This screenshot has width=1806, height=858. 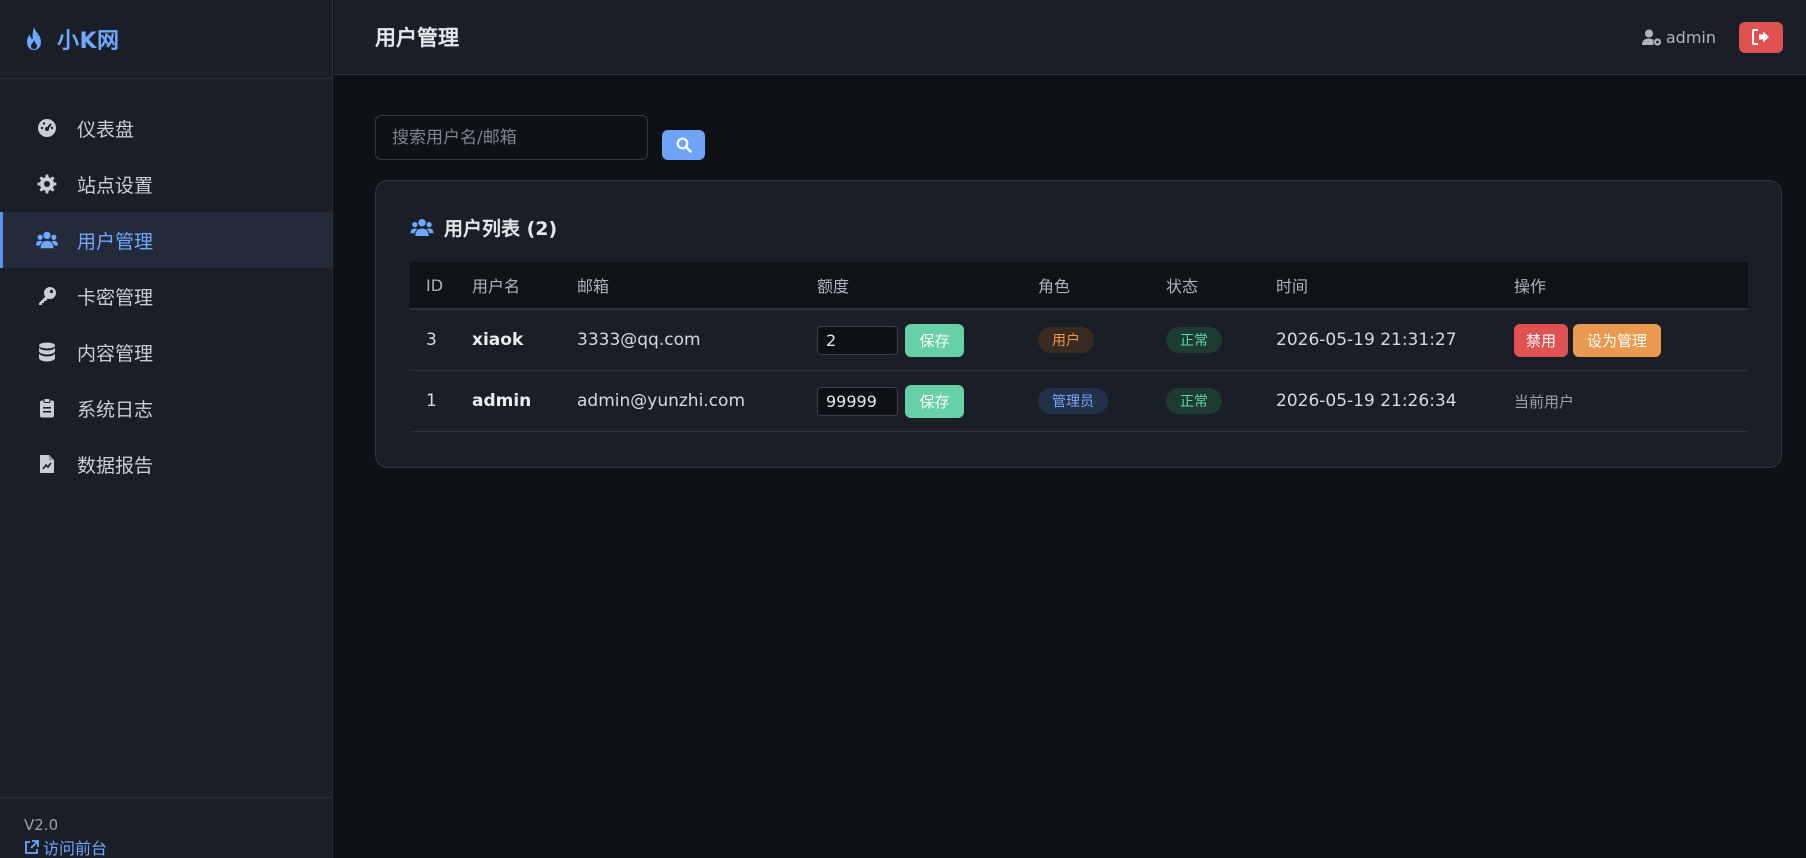 What do you see at coordinates (47, 184) in the screenshot?
I see `gear-icon` at bounding box center [47, 184].